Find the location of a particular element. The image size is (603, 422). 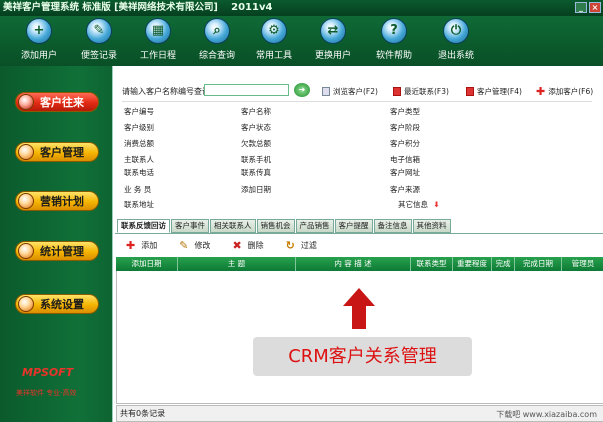

down-arrow-icon: ⬇ is located at coordinates (436, 204).